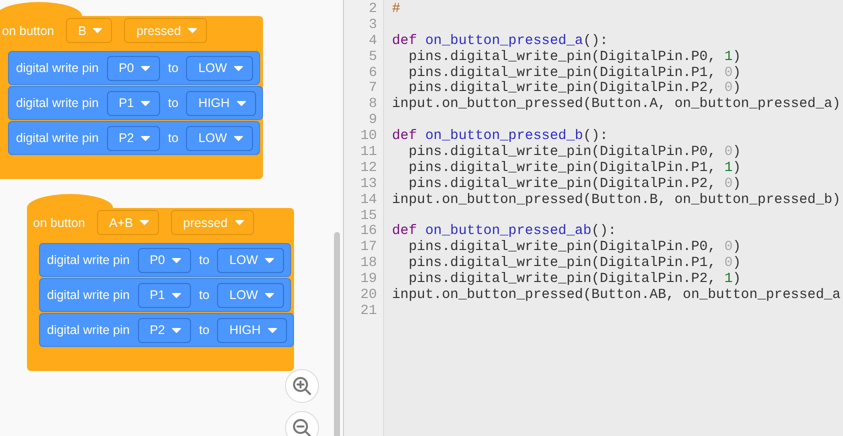 The width and height of the screenshot is (843, 436). What do you see at coordinates (575, 280) in the screenshot?
I see `code-line: pins.digital_write_pin(DigitalPin.P2, 1)` at bounding box center [575, 280].